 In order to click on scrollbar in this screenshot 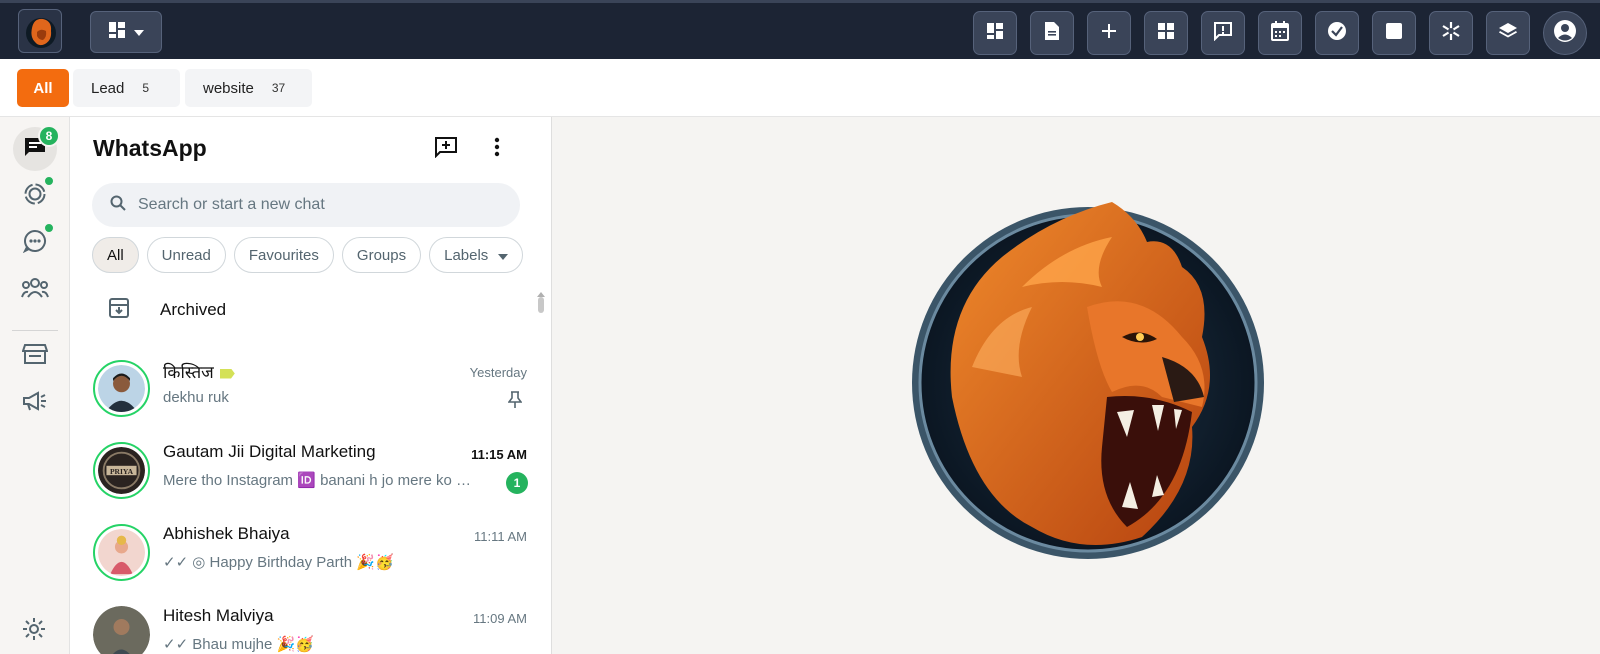, I will do `click(541, 305)`.